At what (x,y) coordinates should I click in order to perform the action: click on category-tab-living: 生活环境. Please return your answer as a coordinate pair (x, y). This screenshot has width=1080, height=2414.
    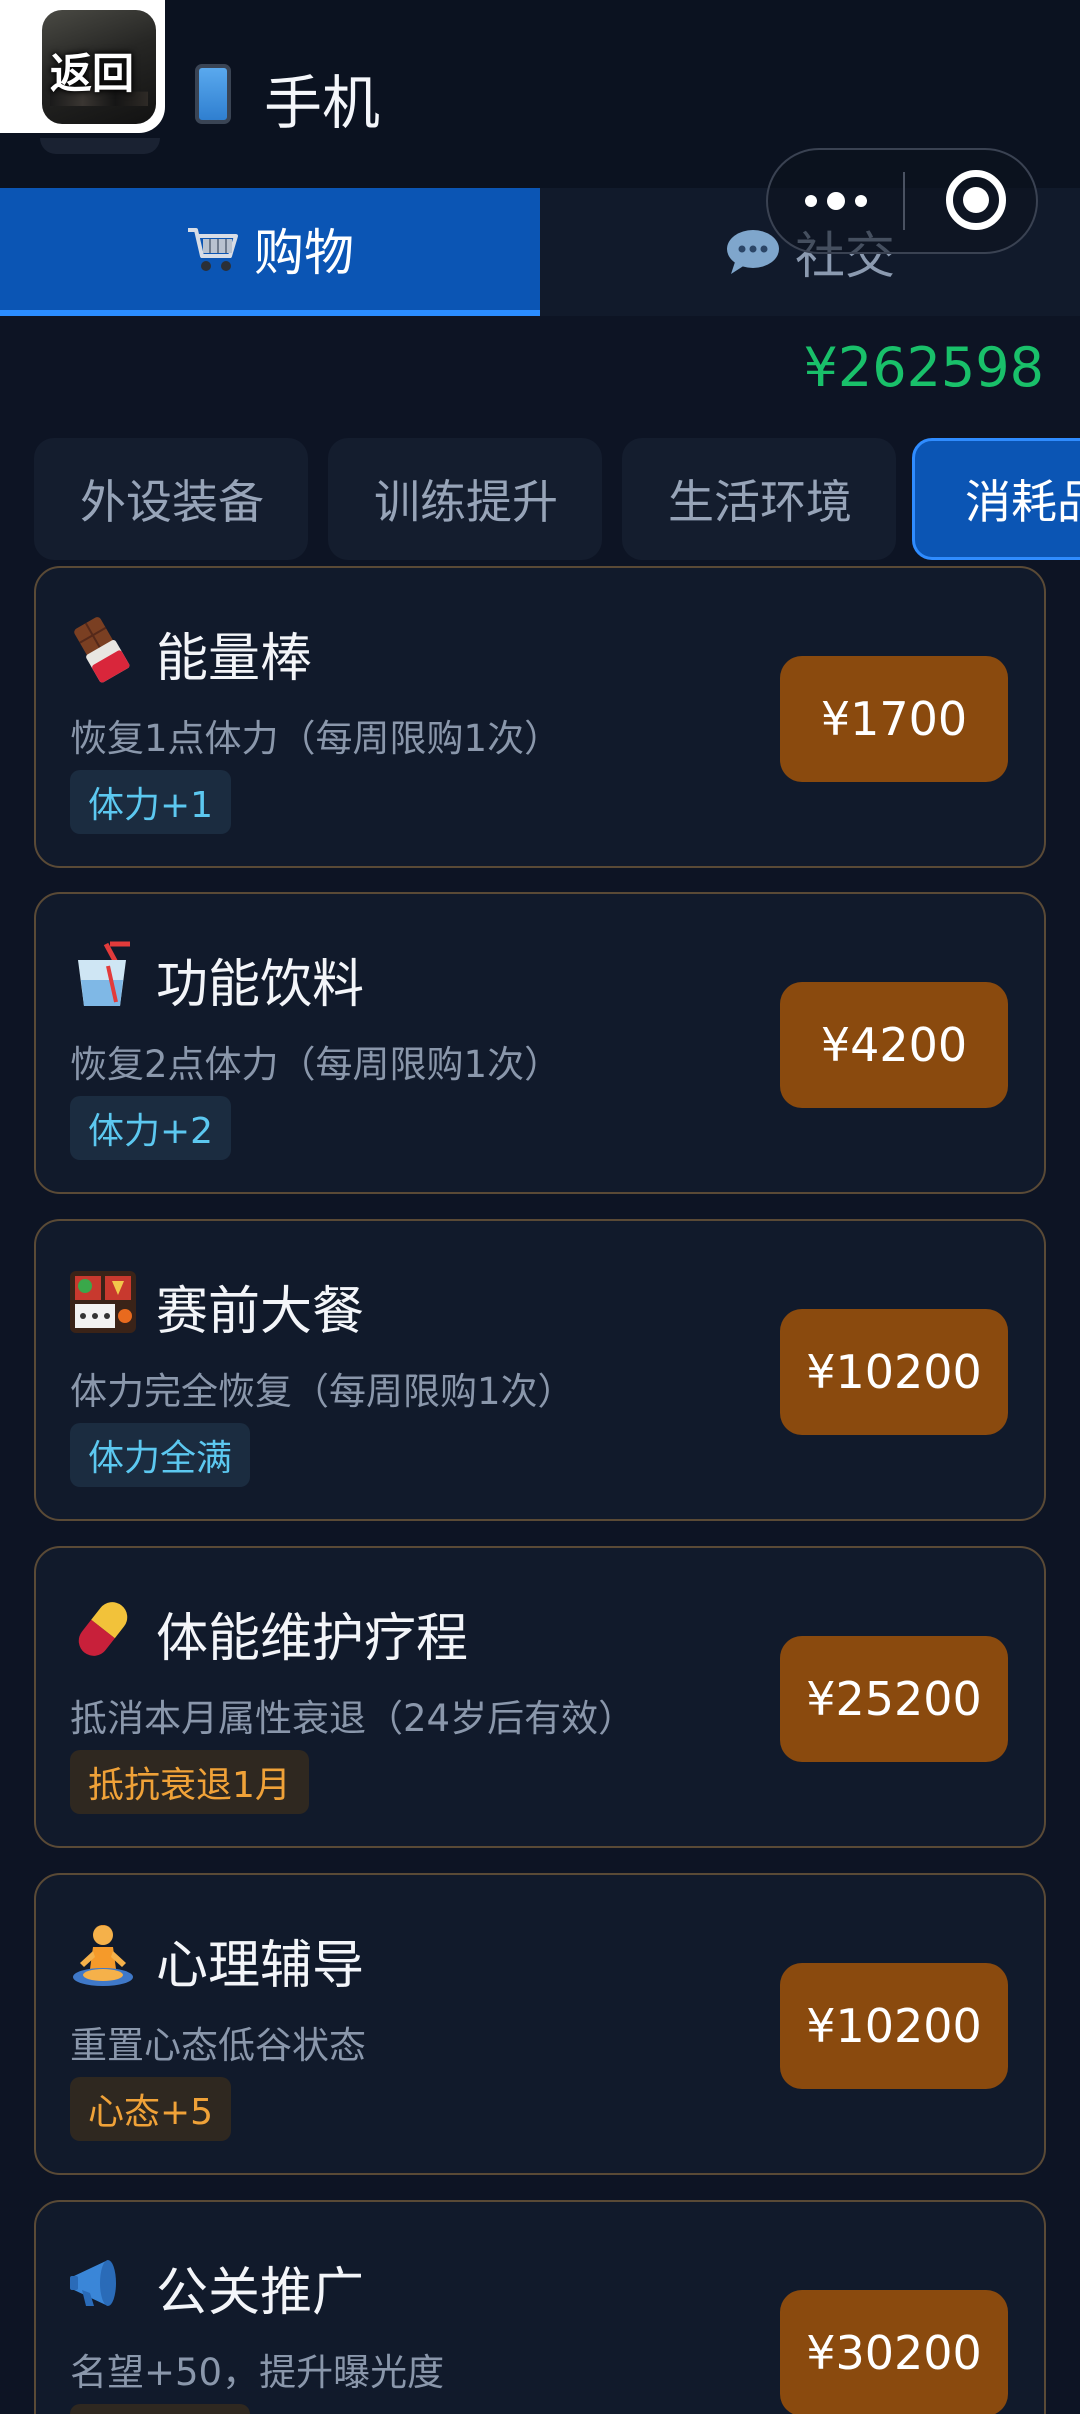
    Looking at the image, I should click on (759, 499).